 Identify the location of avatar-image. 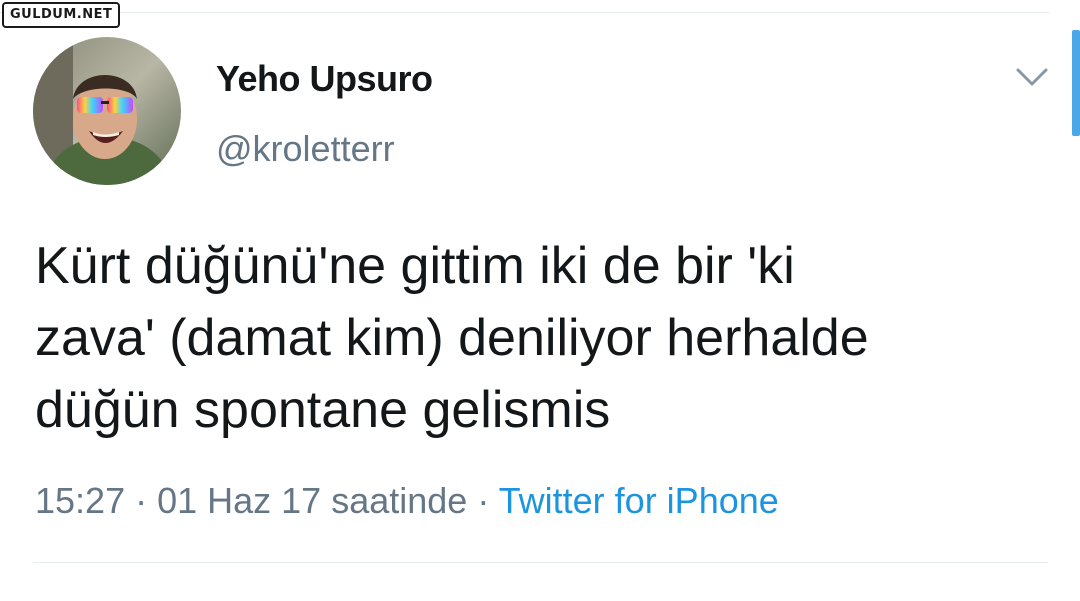
(107, 111).